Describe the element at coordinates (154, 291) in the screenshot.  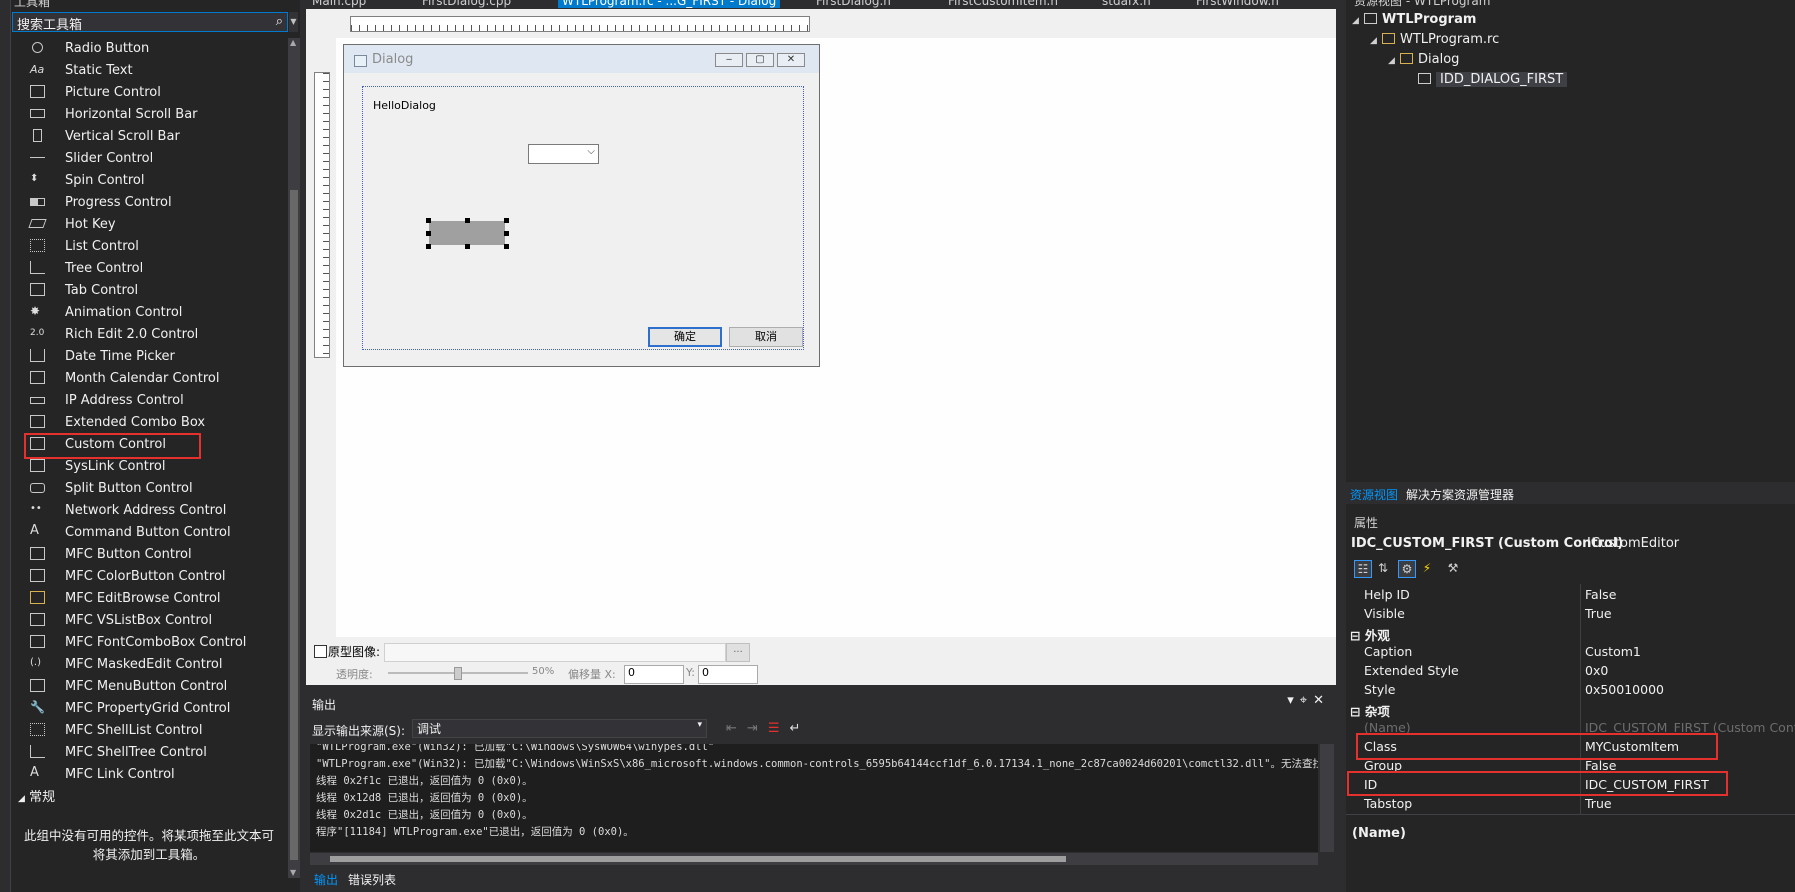
I see `toolbox-item-tab-control: Tab Control` at that location.